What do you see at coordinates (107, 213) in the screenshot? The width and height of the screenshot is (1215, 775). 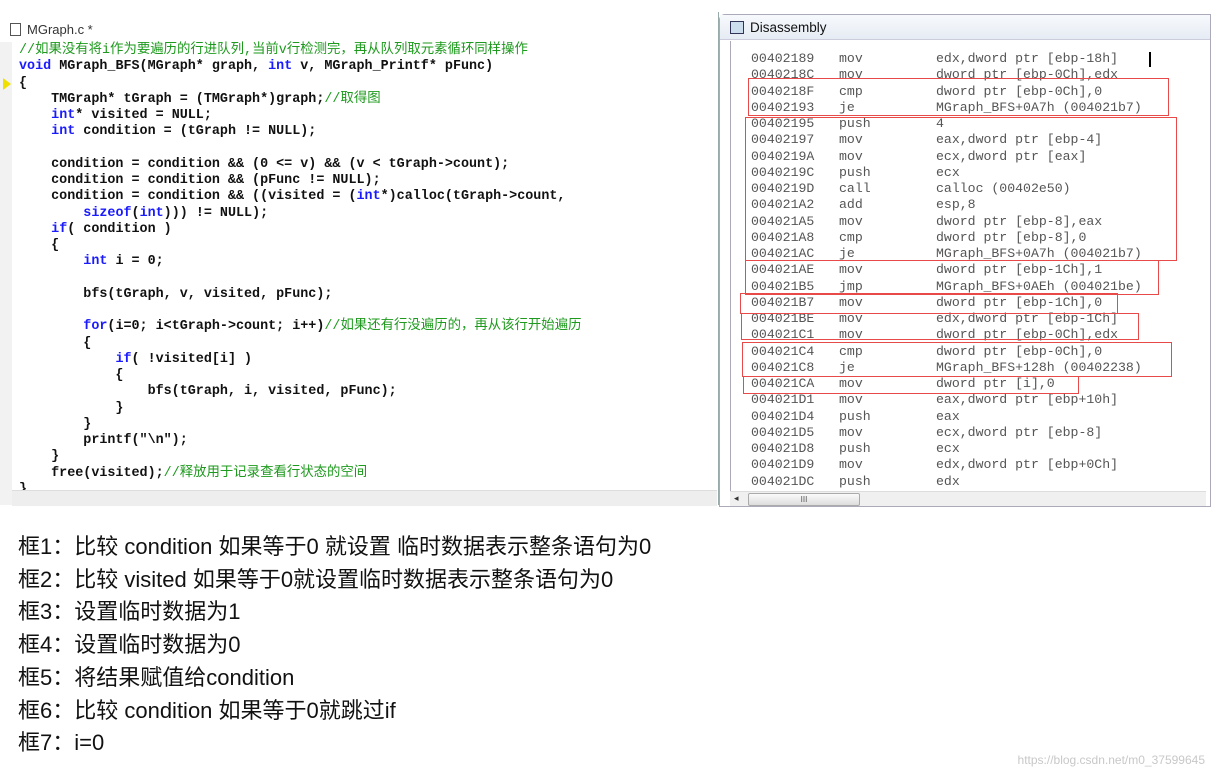 I see `code-keyword: sizeof` at bounding box center [107, 213].